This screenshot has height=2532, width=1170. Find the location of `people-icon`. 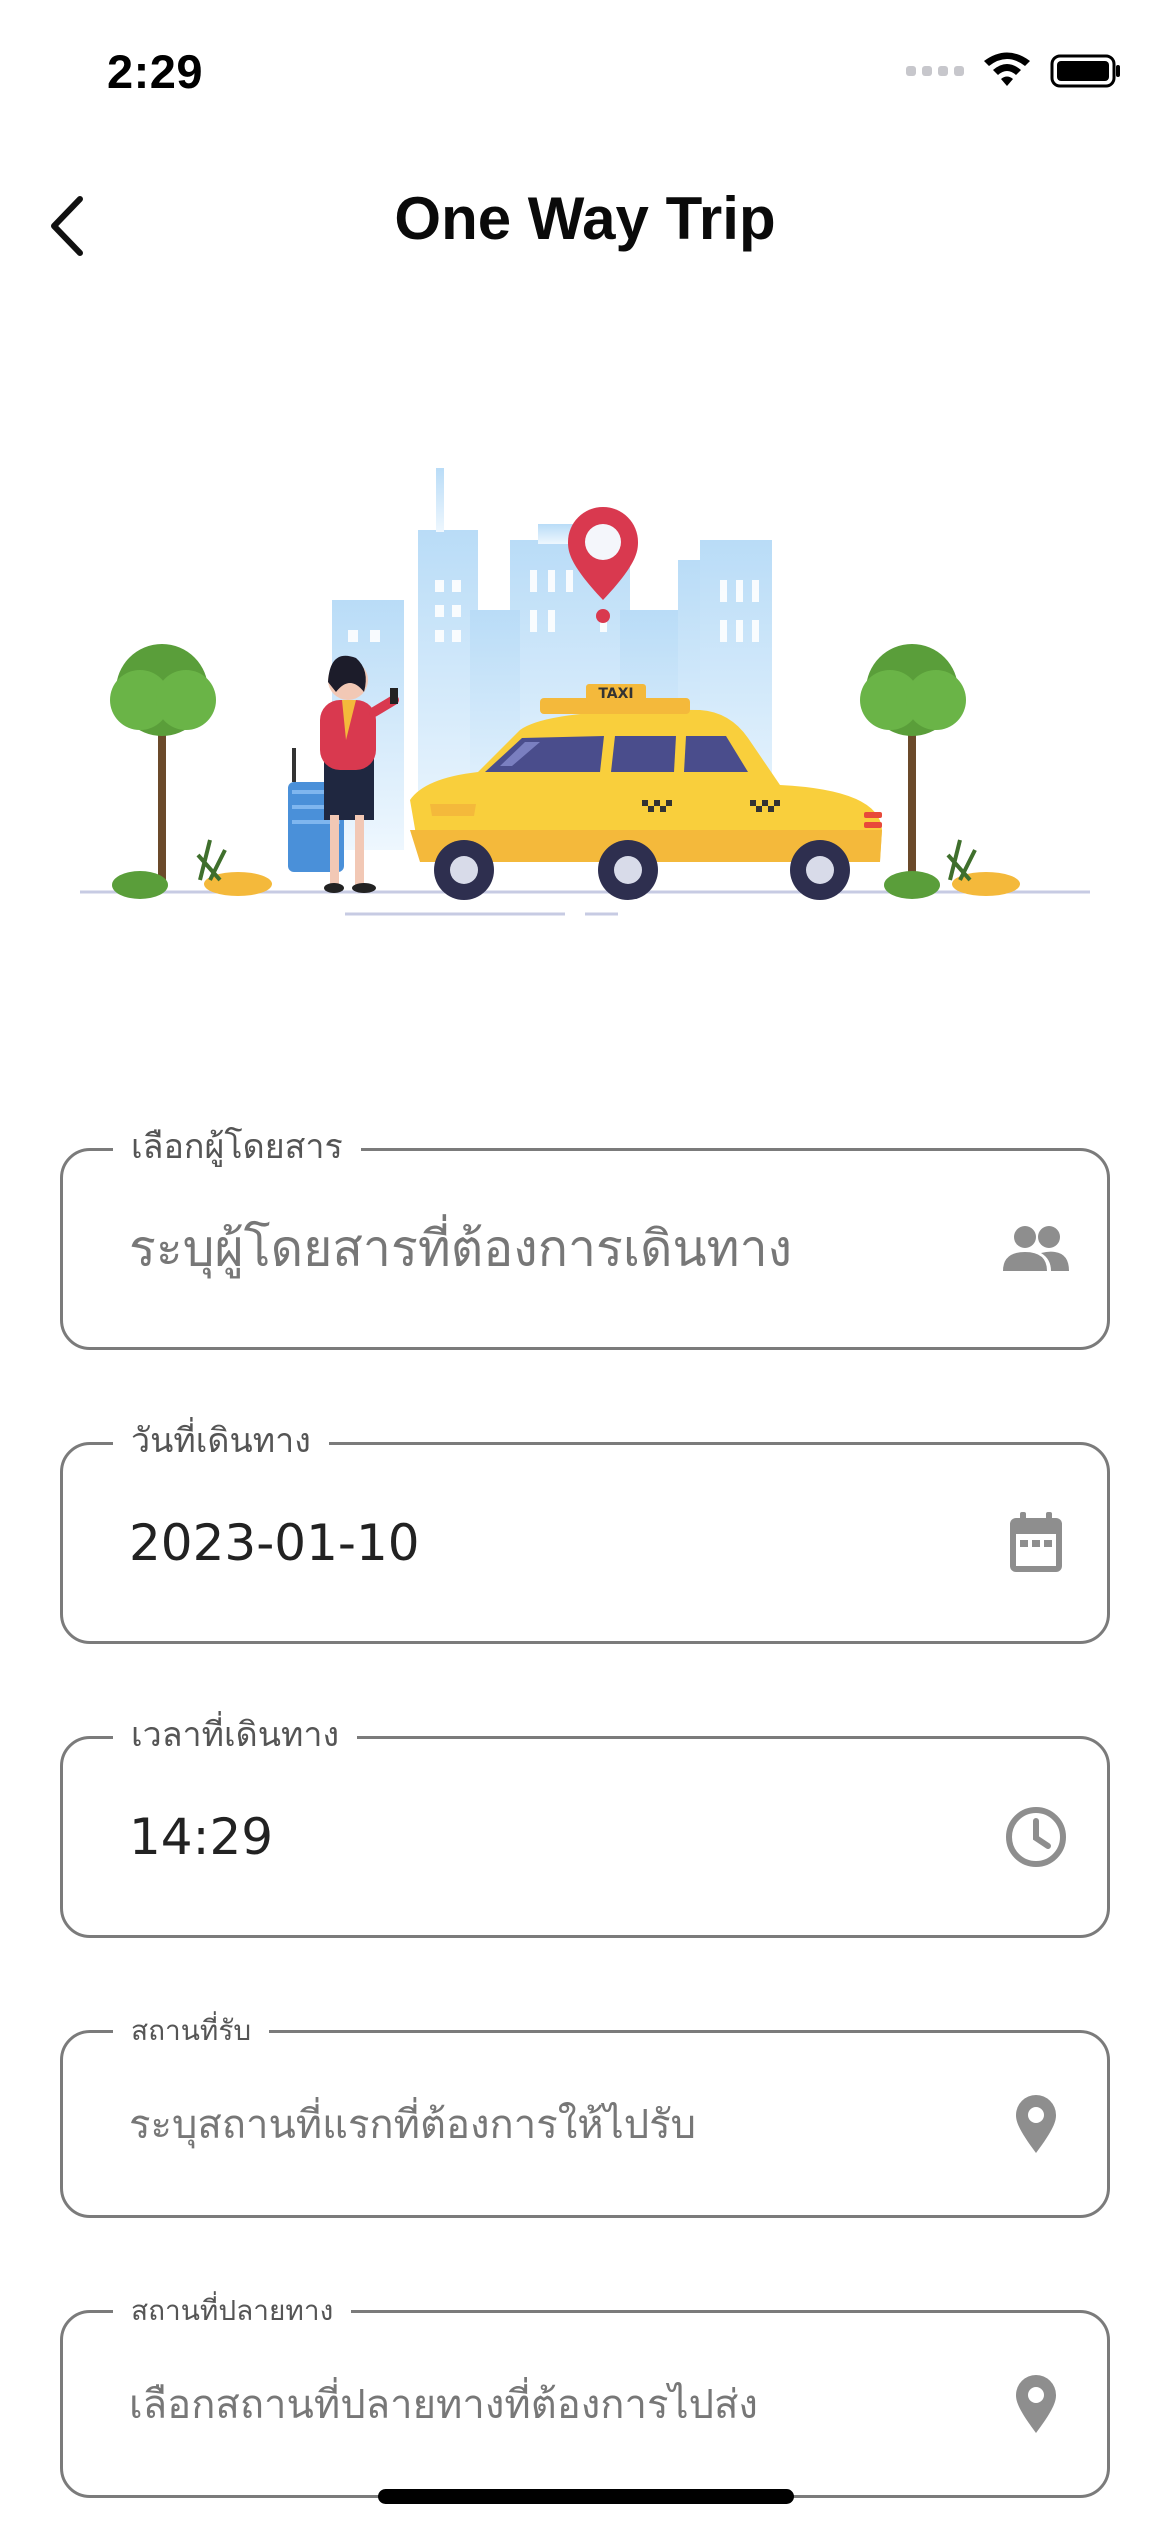

people-icon is located at coordinates (1036, 1249).